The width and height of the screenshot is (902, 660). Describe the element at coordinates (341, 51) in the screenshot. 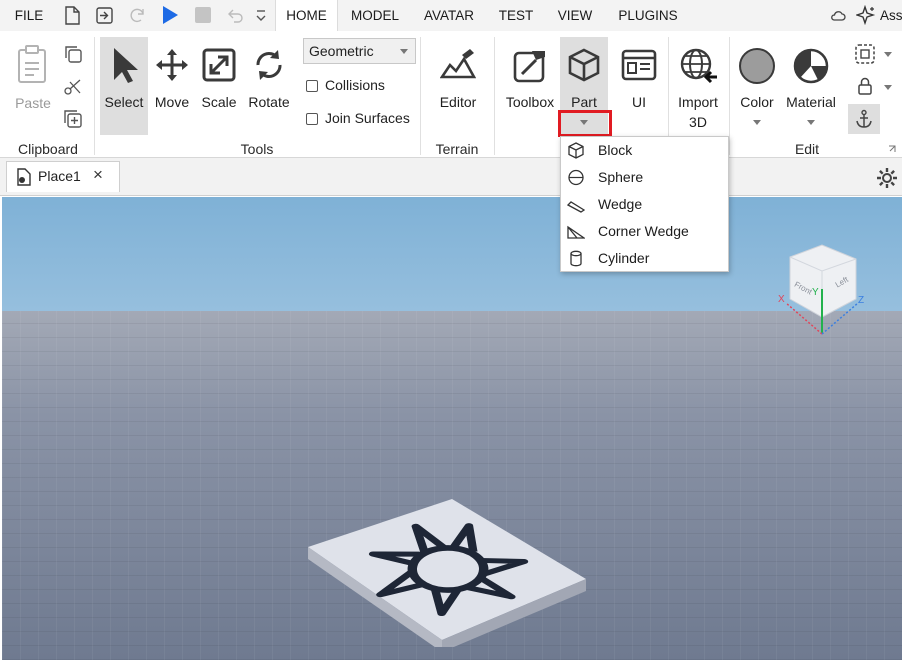

I see `transform-mode-value: Geometric` at that location.